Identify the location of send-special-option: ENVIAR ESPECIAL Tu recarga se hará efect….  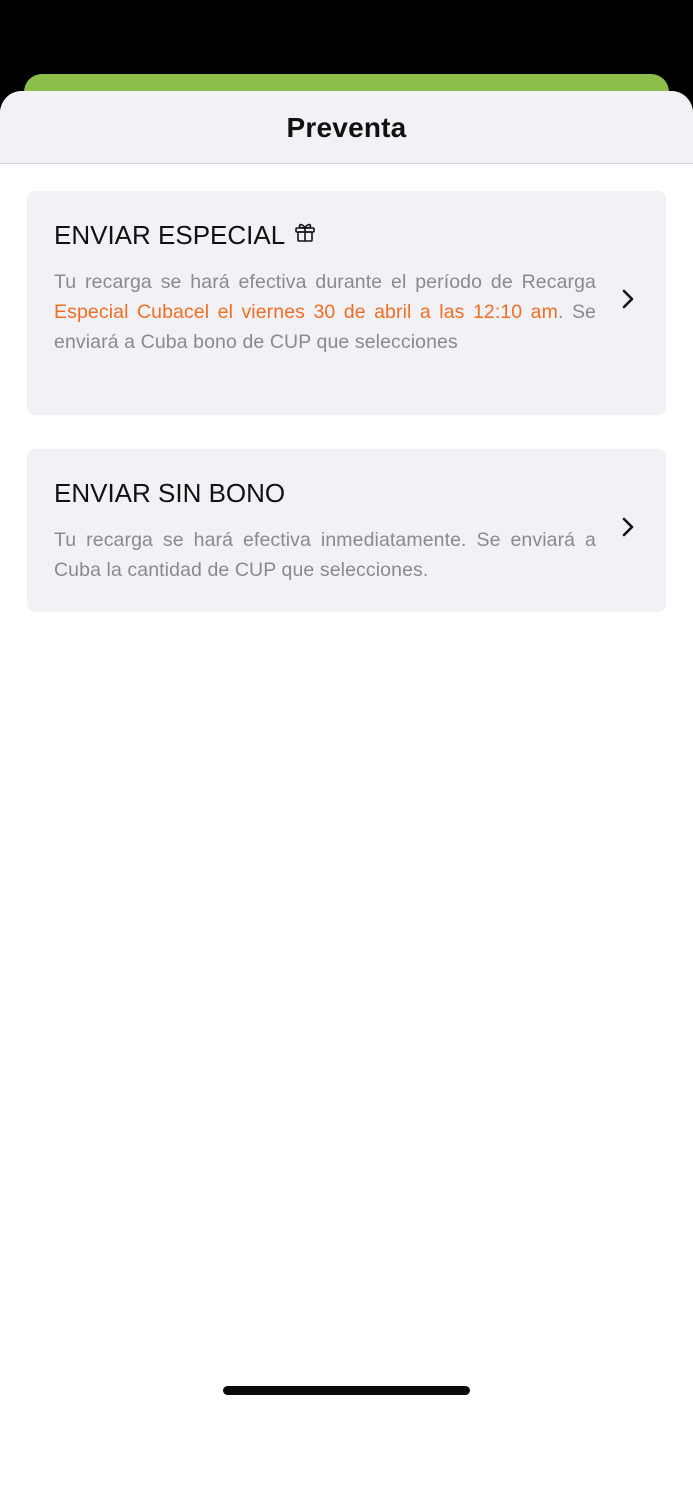
(346, 303).